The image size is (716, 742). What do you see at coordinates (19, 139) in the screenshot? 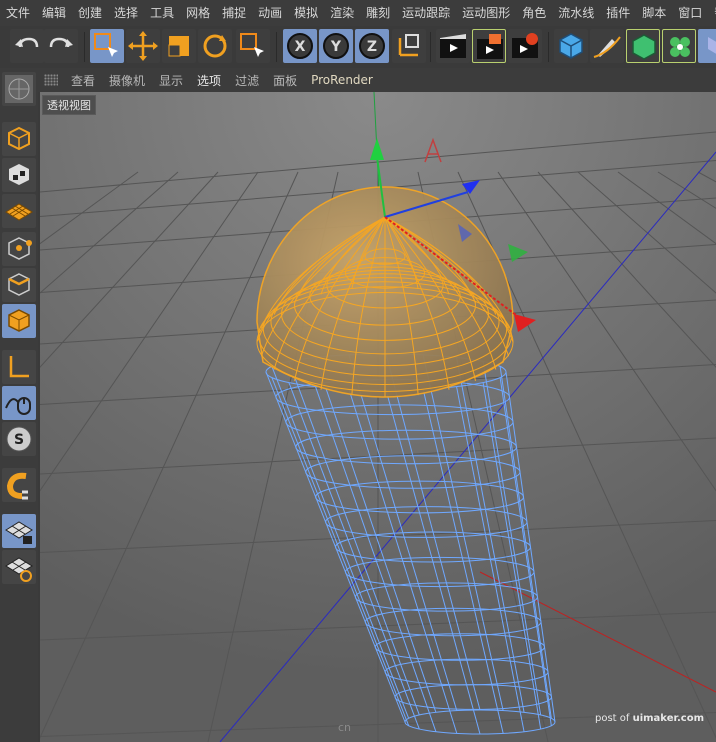
I see `model-mode-icon` at bounding box center [19, 139].